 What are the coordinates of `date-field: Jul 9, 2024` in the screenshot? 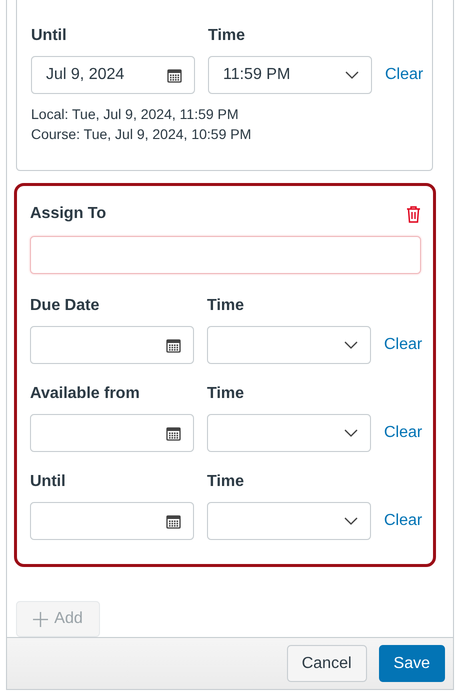 It's located at (113, 75).